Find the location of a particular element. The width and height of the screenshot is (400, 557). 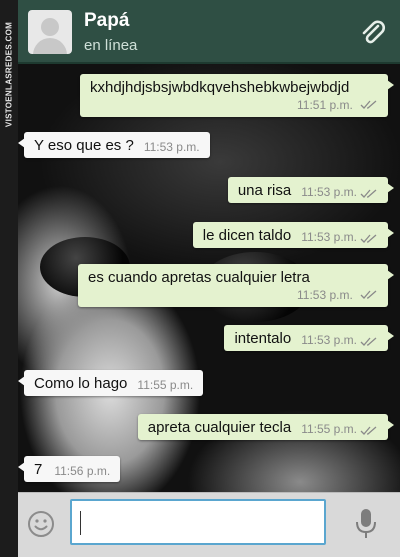

text-cursor is located at coordinates (80, 523).